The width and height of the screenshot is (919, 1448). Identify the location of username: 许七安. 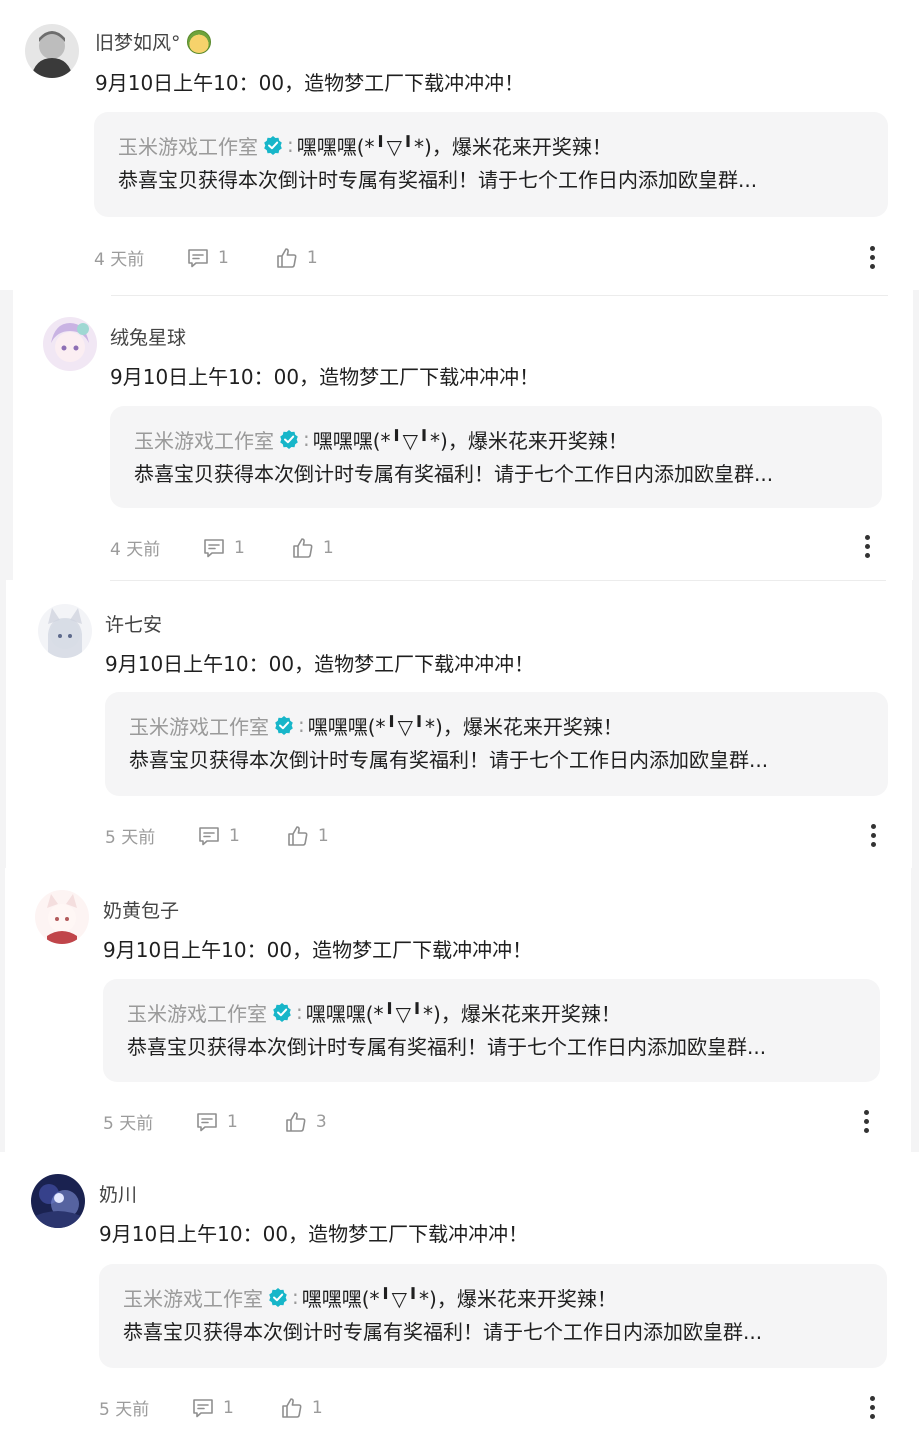
(133, 623).